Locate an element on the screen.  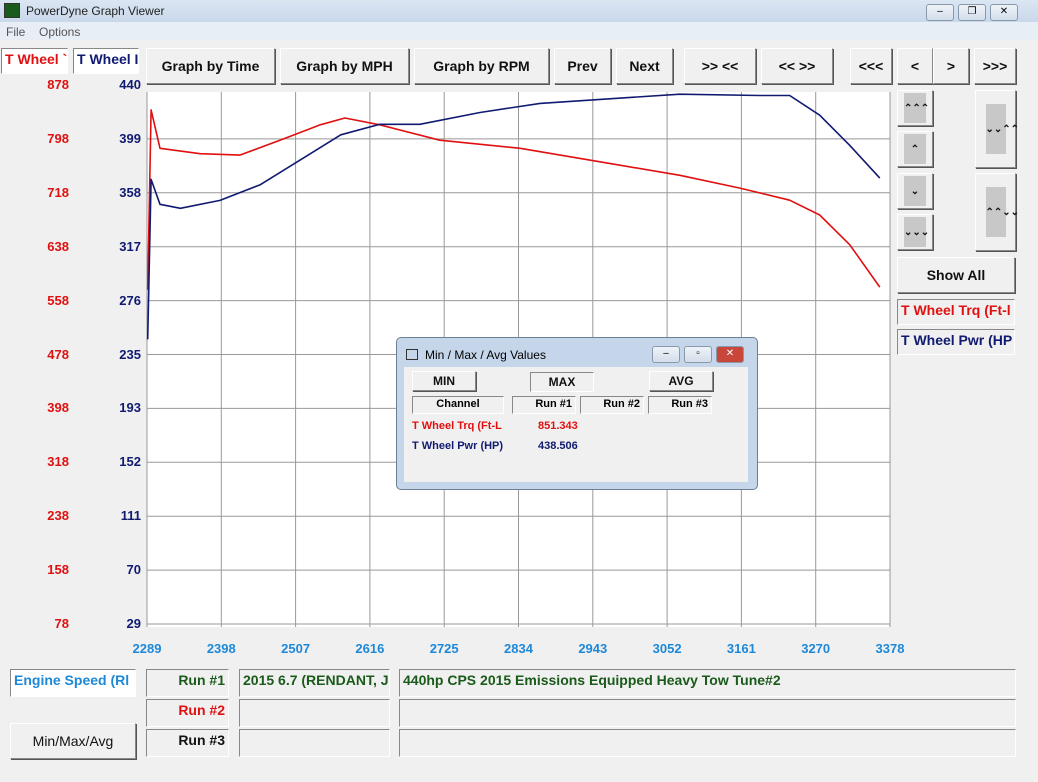
avg-button: AVG is located at coordinates (681, 381).